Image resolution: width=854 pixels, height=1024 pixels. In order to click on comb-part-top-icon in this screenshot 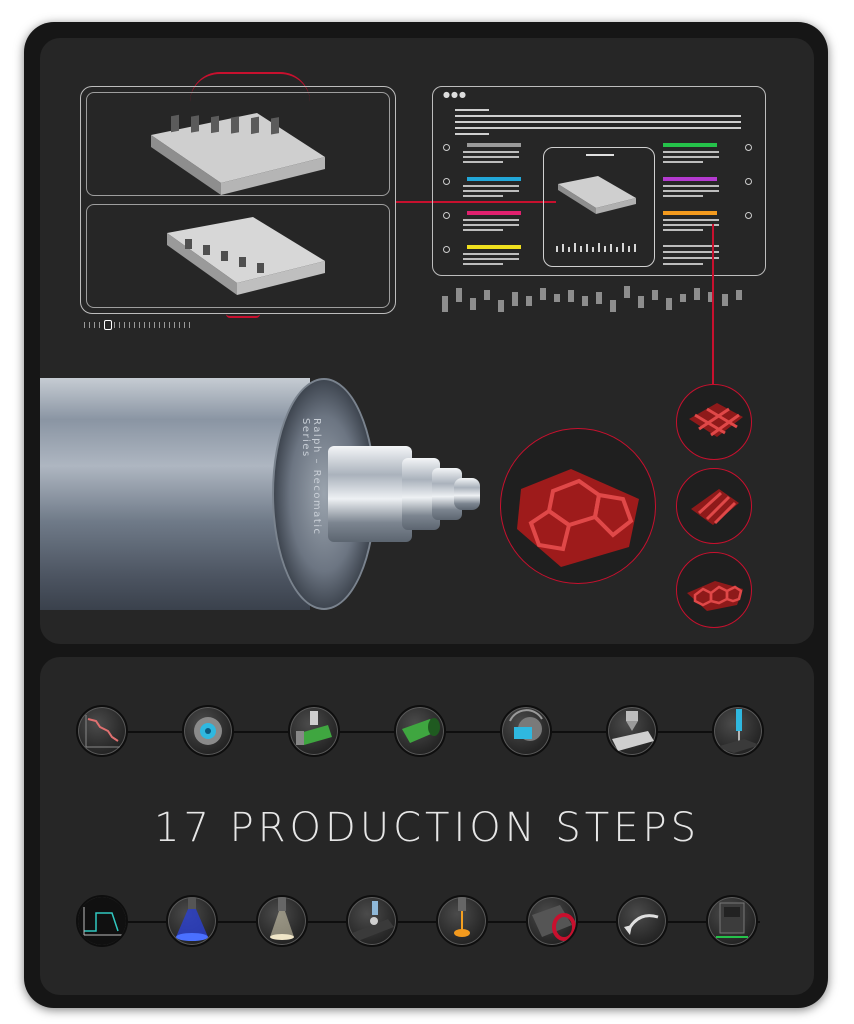, I will do `click(238, 154)`.